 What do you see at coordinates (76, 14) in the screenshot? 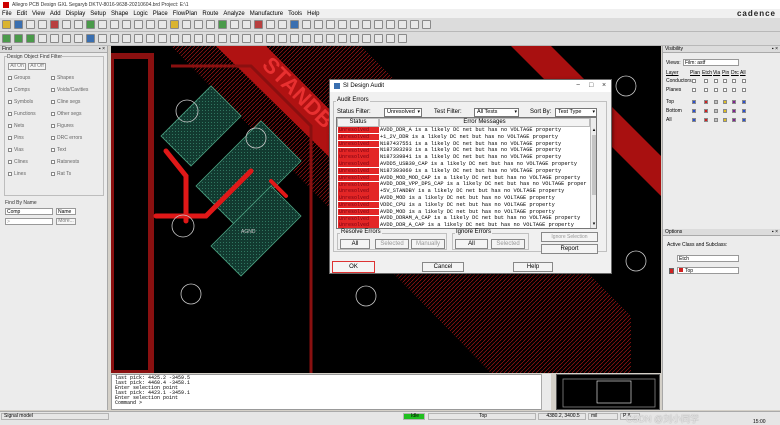
I see `menu-display: Display` at bounding box center [76, 14].